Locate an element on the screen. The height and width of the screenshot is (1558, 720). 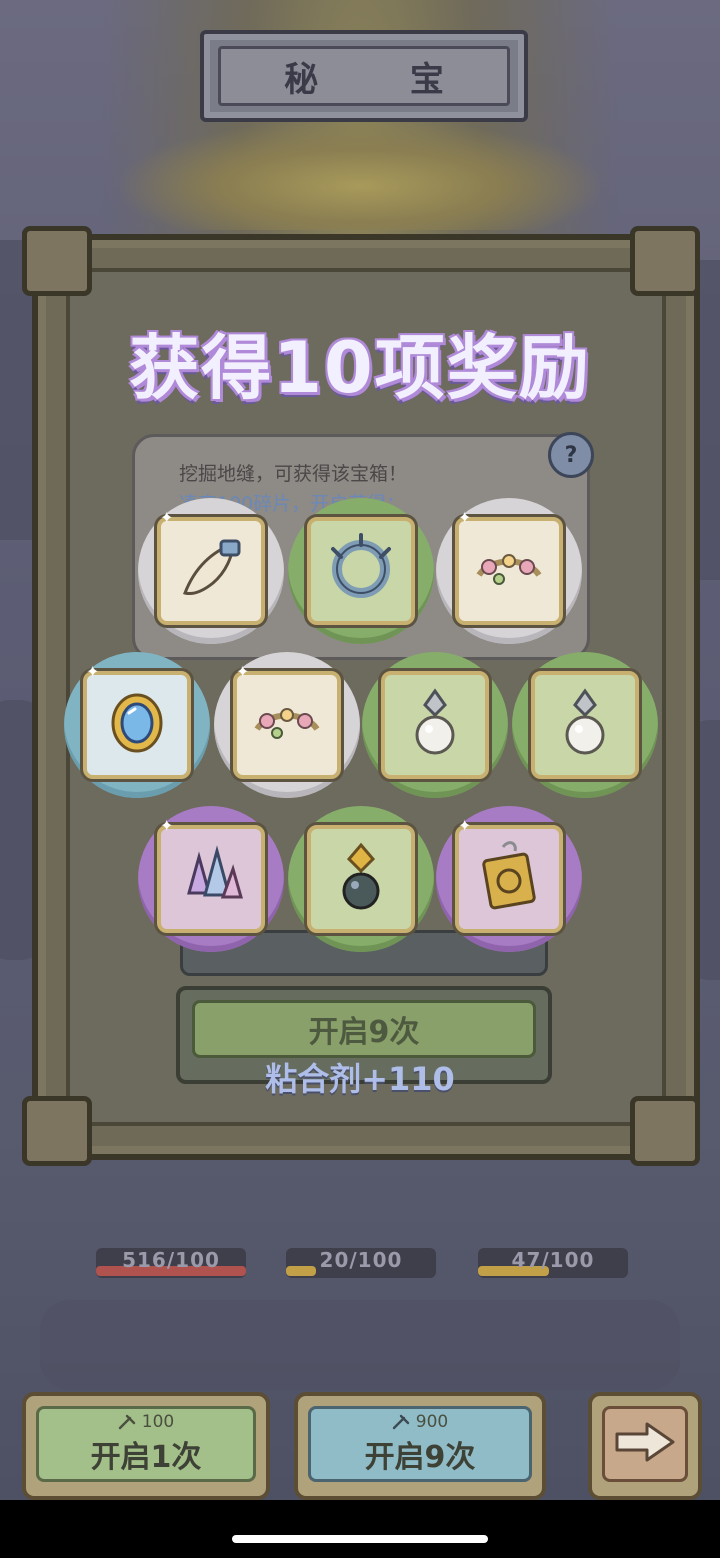
title-plate: 秘 宝 is located at coordinates (364, 76).